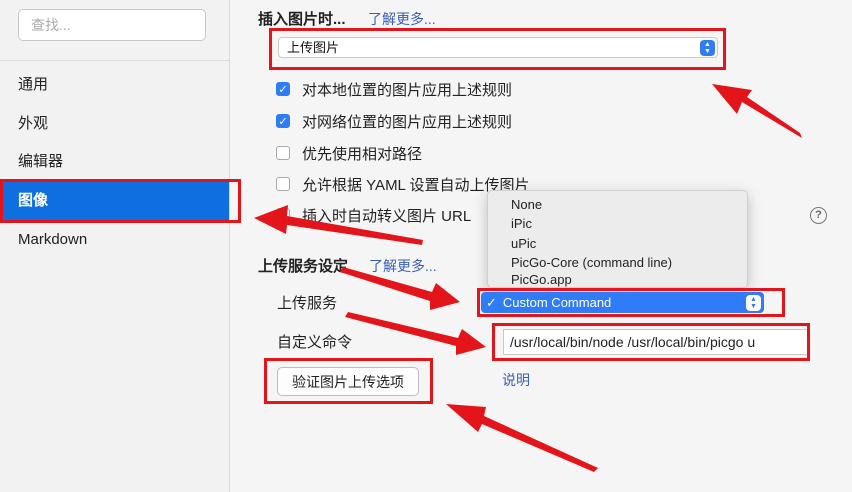 This screenshot has height=492, width=852. Describe the element at coordinates (522, 438) in the screenshot. I see `arrow-to-verify-button` at that location.